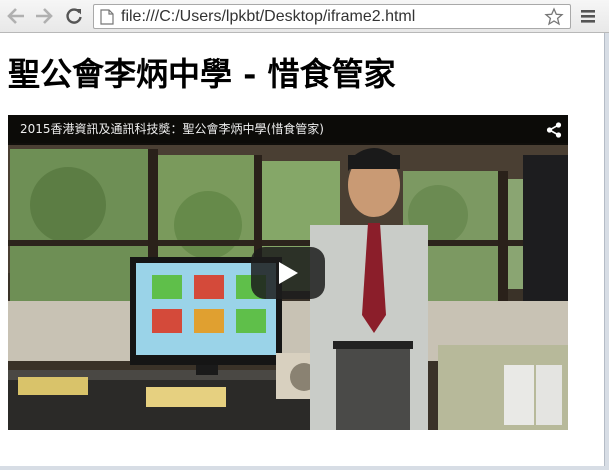  Describe the element at coordinates (172, 129) in the screenshot. I see `video-title: 2015香港資訊及通訊科技獎：聖公會李炳中學(惜食管家)` at that location.